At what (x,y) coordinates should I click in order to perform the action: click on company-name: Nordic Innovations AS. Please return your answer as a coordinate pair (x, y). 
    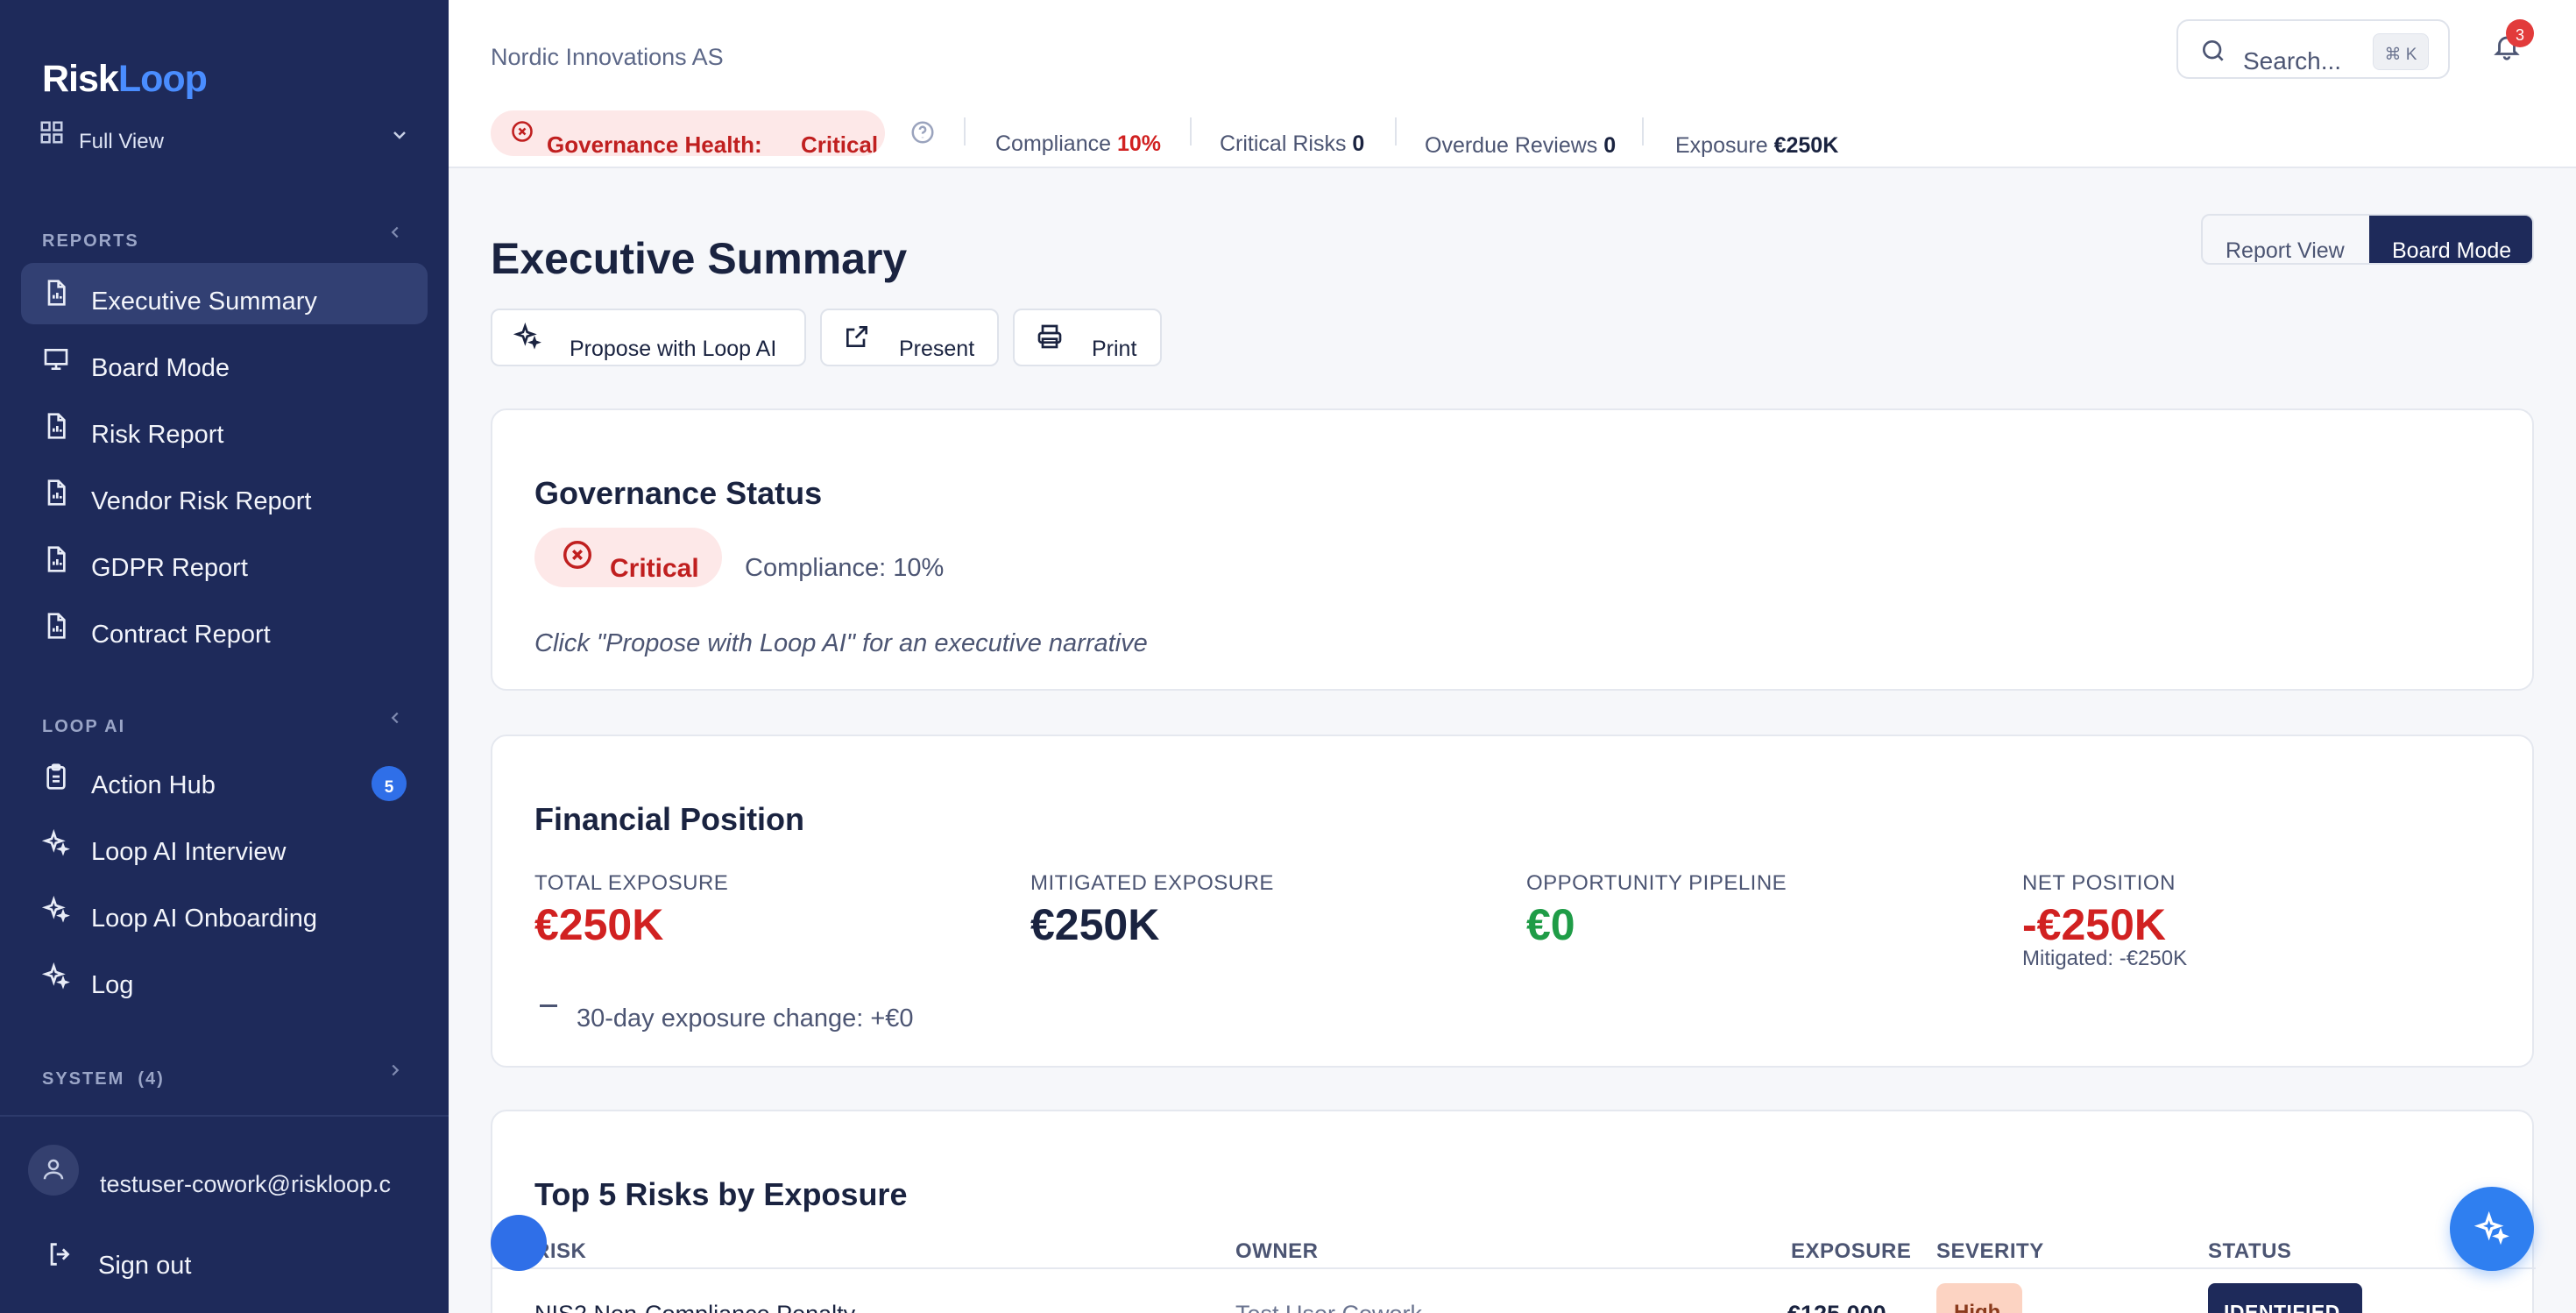
    Looking at the image, I should click on (607, 58).